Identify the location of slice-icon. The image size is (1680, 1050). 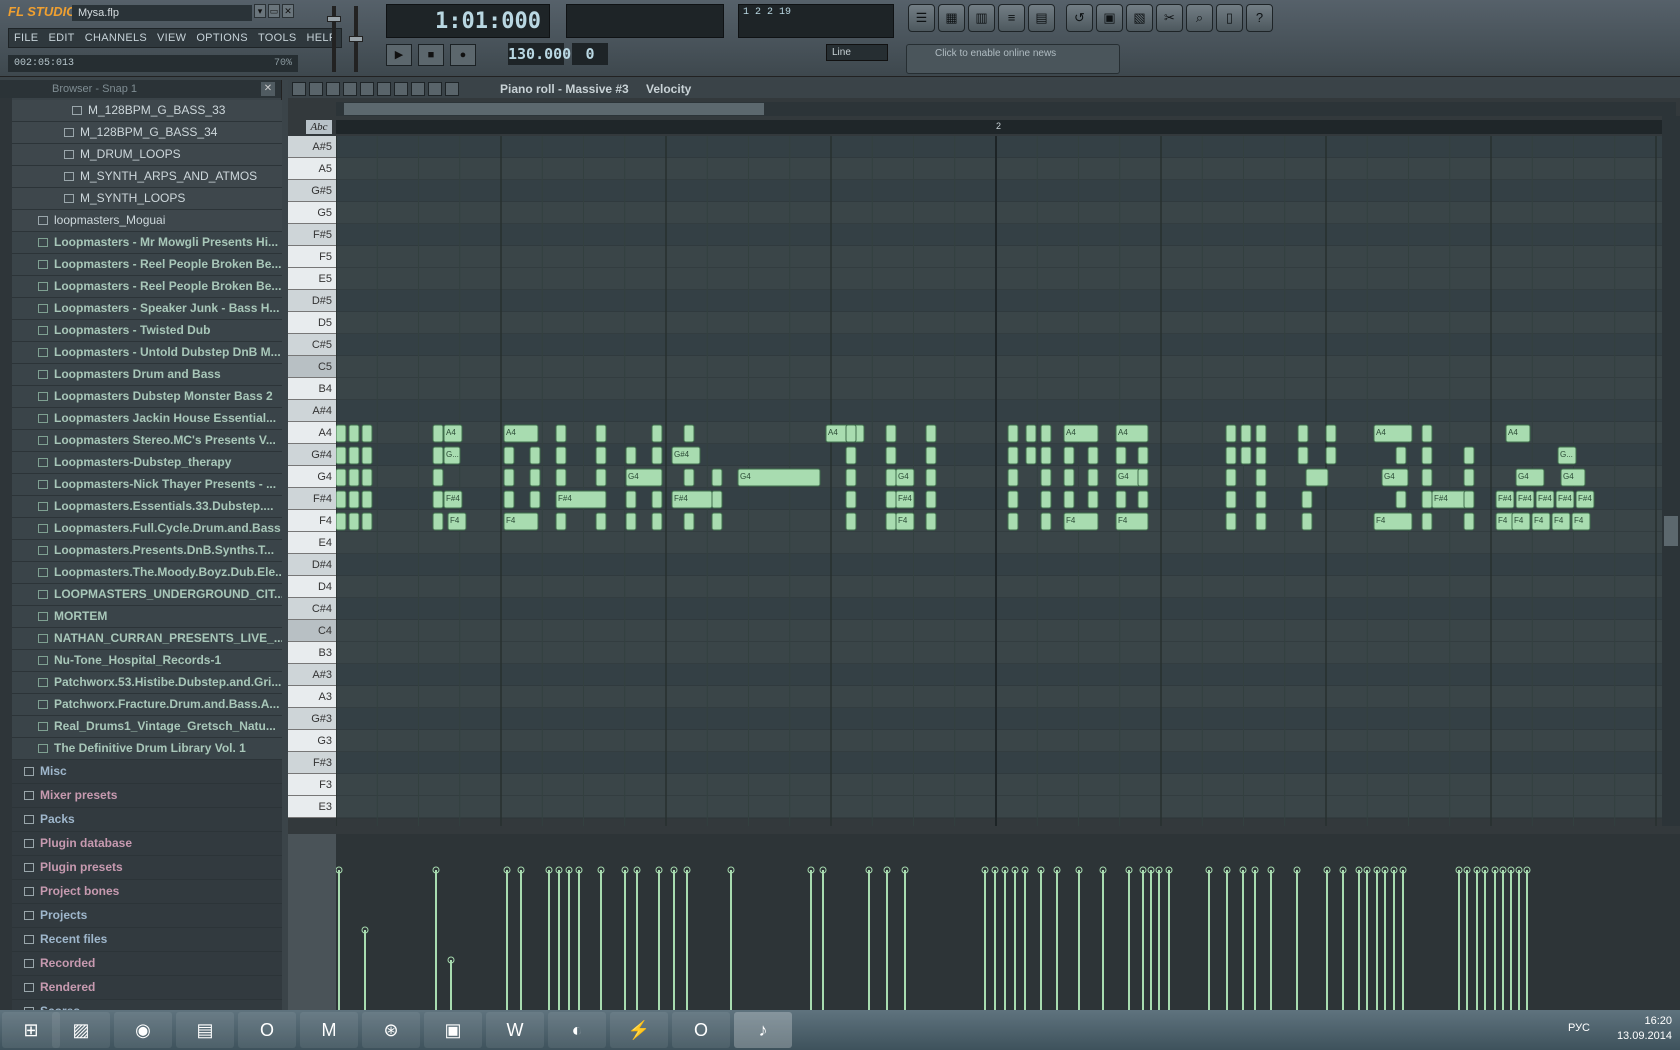
(401, 89).